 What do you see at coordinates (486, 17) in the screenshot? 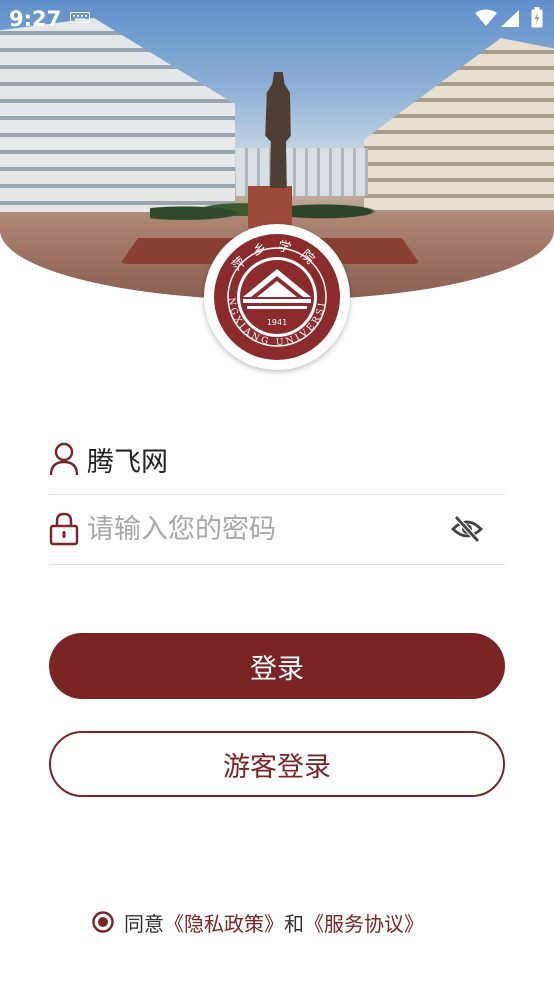
I see `wifi-icon` at bounding box center [486, 17].